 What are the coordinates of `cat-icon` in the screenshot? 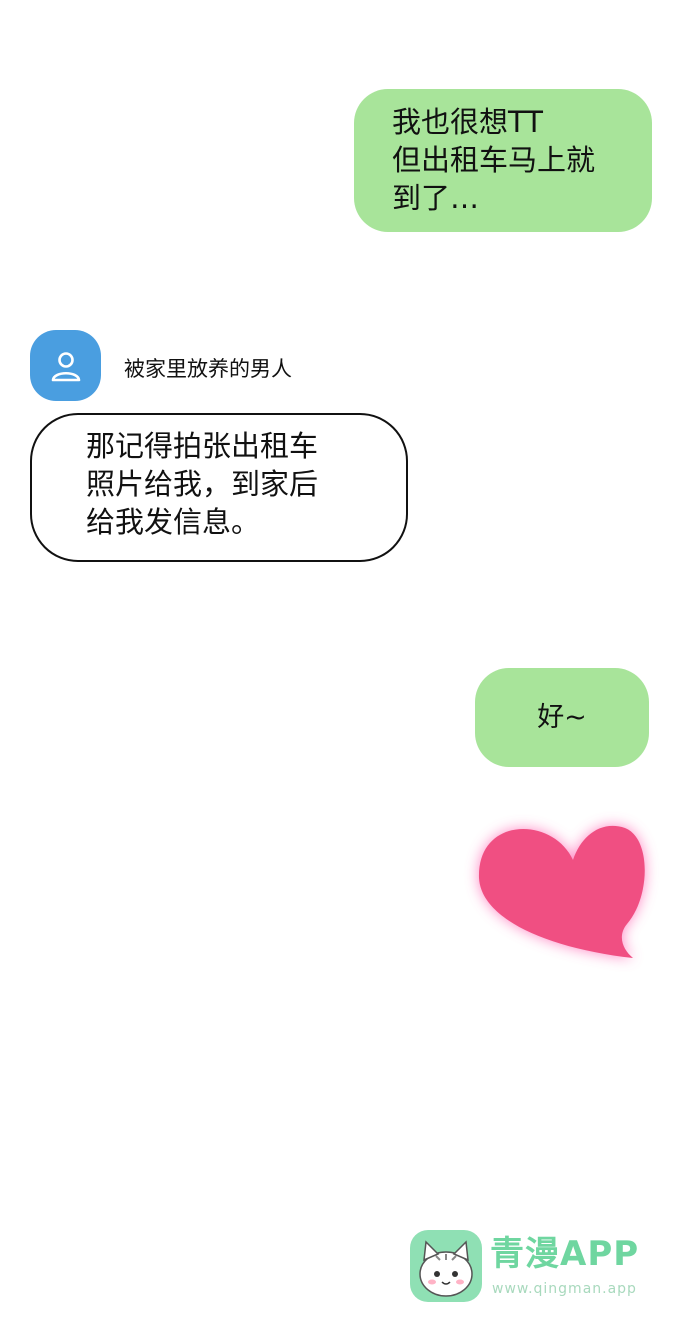 It's located at (446, 1266).